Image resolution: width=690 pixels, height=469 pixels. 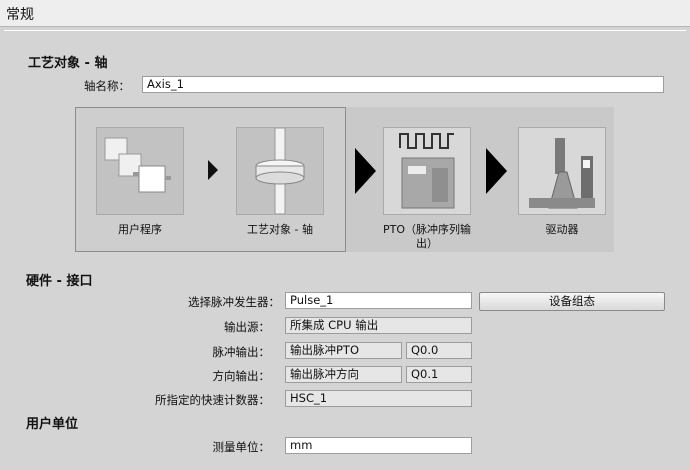 I want to click on axis-name-label: 轴名称：, so click(x=107, y=86).